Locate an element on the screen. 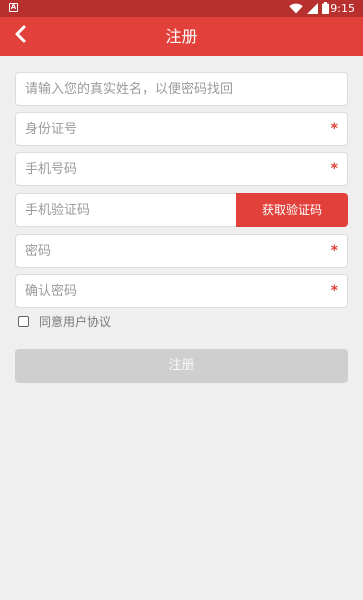  id-number-input is located at coordinates (181, 129).